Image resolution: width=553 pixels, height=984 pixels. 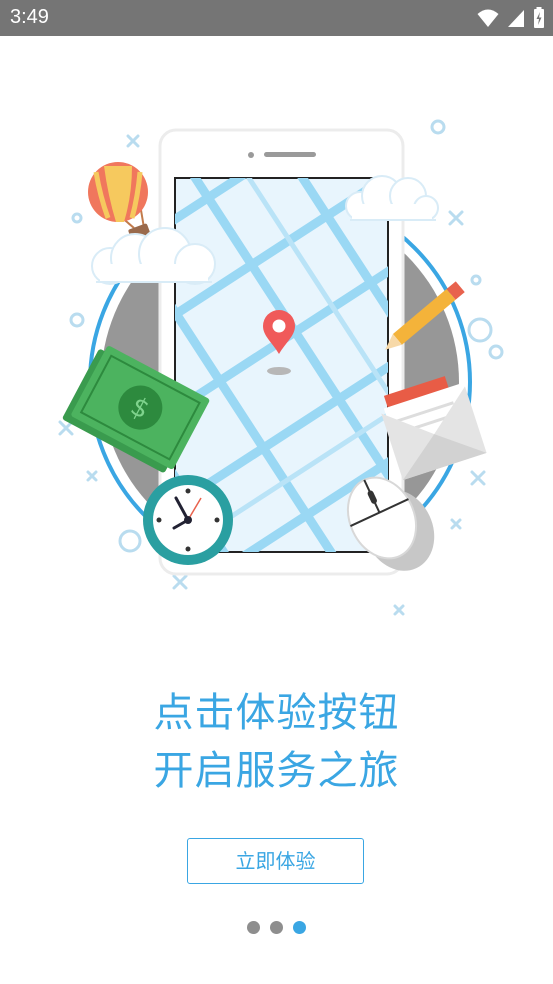 What do you see at coordinates (516, 18) in the screenshot?
I see `signal-icon` at bounding box center [516, 18].